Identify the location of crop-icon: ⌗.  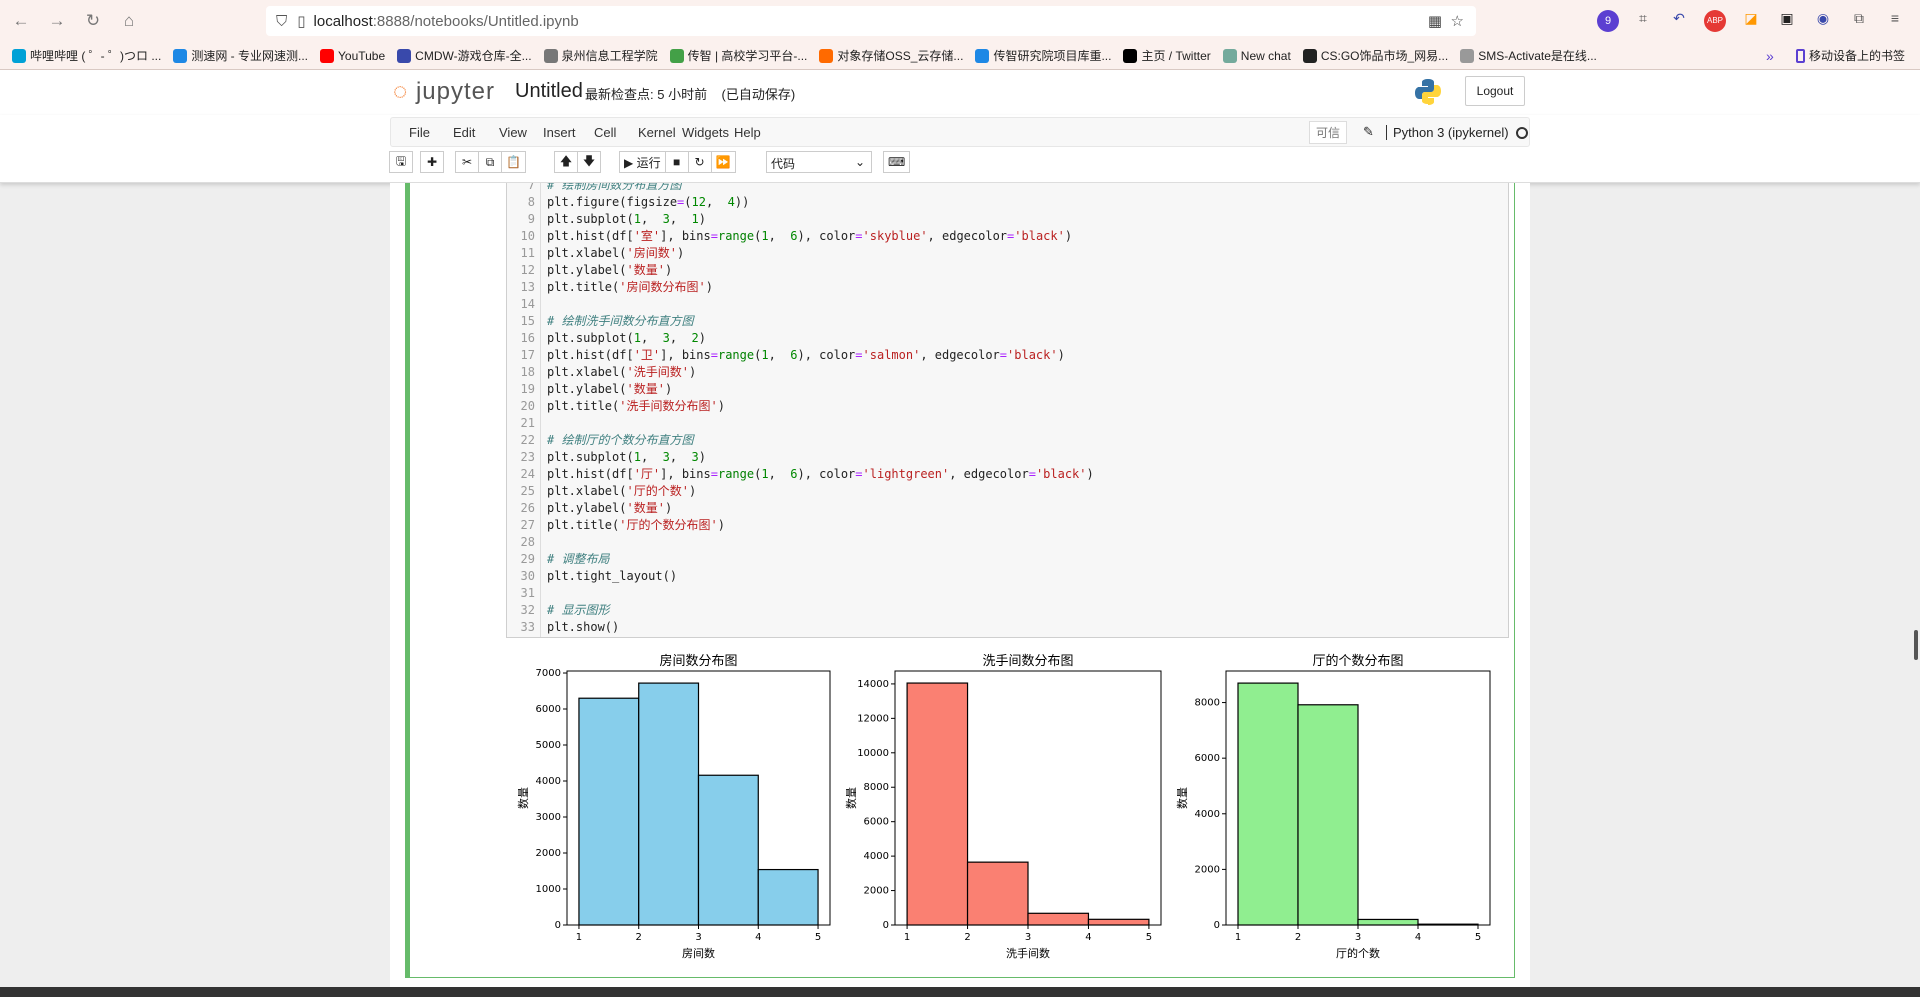
(1643, 21).